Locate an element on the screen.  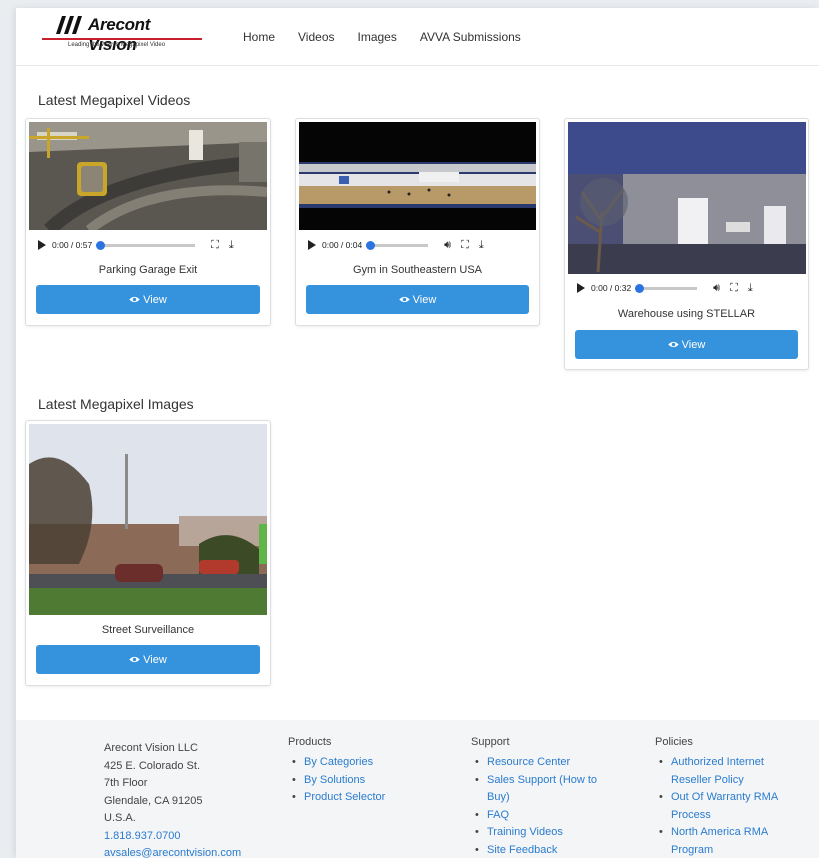
image-card: Street Surveillance View is located at coordinates (148, 553).